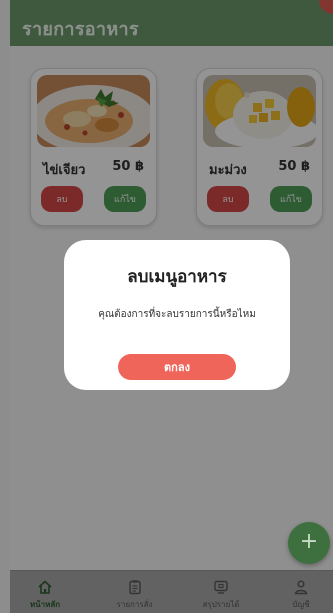 This screenshot has width=333, height=613. Describe the element at coordinates (177, 367) in the screenshot. I see `confirm-button: ตกลง` at that location.